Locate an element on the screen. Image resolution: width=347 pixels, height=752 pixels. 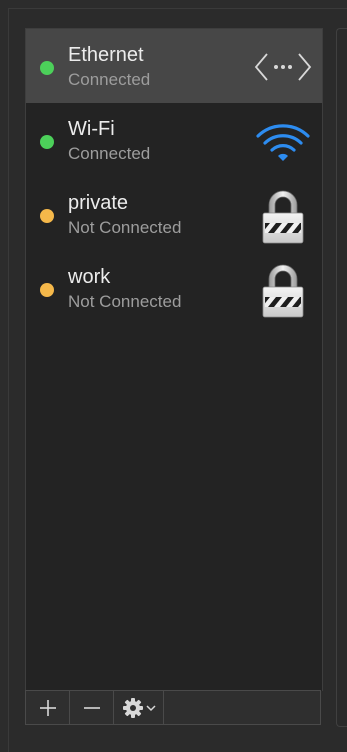
add-service-button is located at coordinates (48, 707).